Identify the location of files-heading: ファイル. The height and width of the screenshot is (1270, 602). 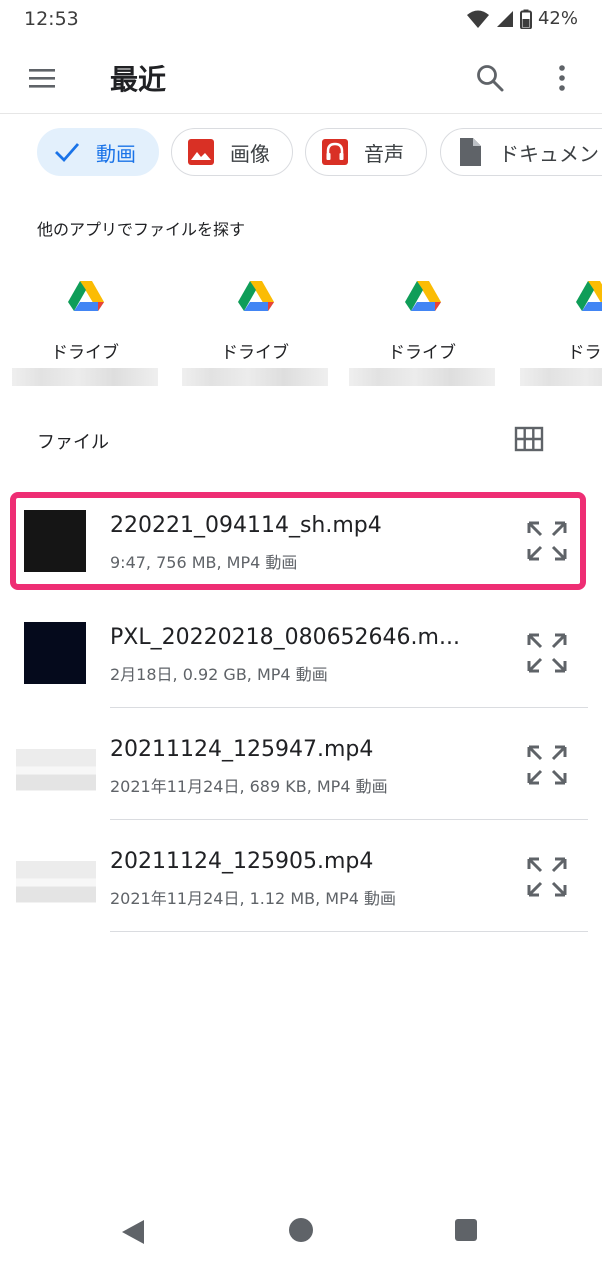
(73, 442).